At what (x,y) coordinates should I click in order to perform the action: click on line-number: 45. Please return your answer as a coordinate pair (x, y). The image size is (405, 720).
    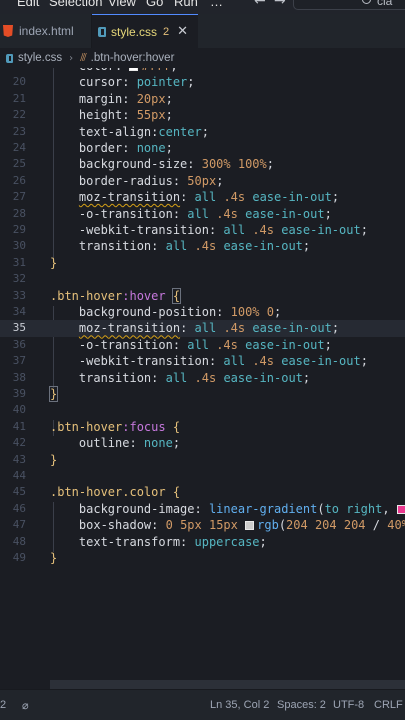
    Looking at the image, I should click on (19, 492).